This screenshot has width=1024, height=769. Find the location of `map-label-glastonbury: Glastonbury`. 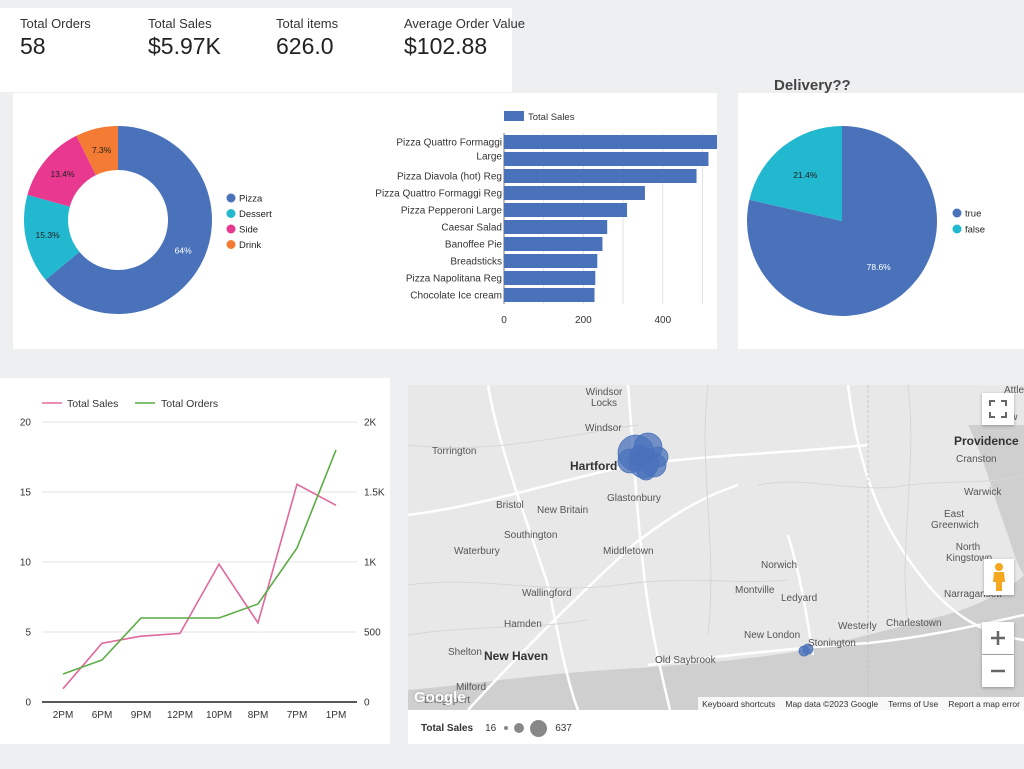

map-label-glastonbury: Glastonbury is located at coordinates (634, 498).